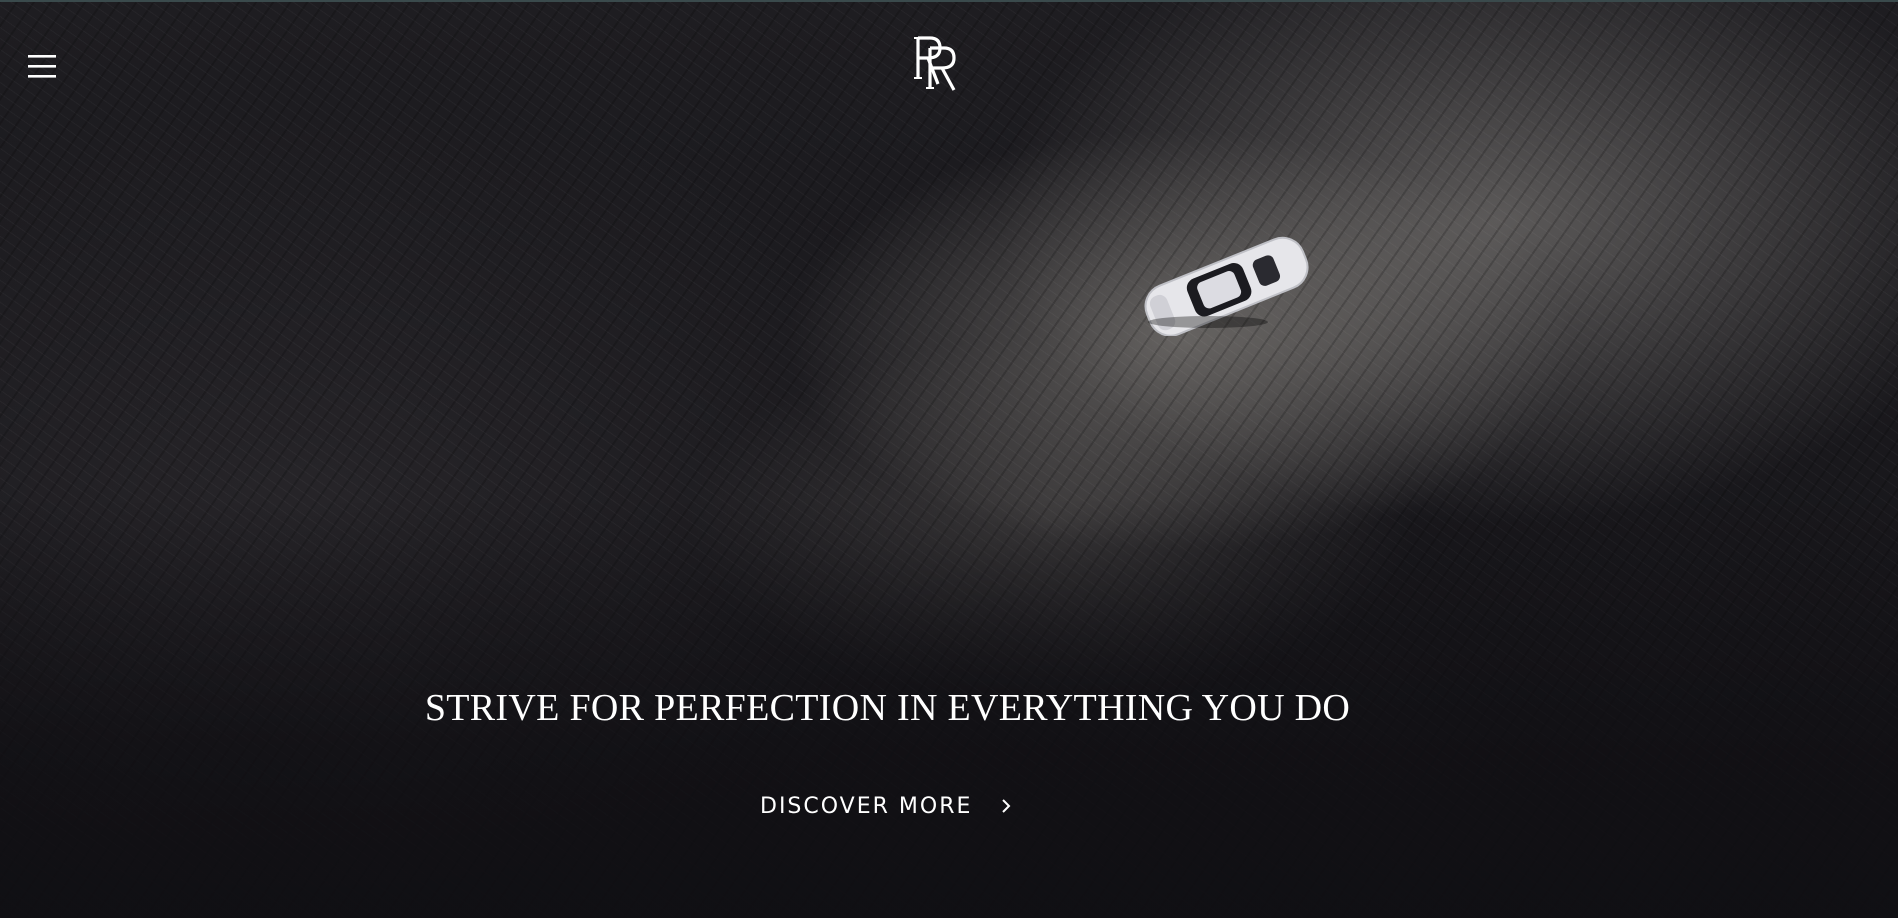 This screenshot has height=918, width=1898. Describe the element at coordinates (949, 1) in the screenshot. I see `top-accent-line` at that location.